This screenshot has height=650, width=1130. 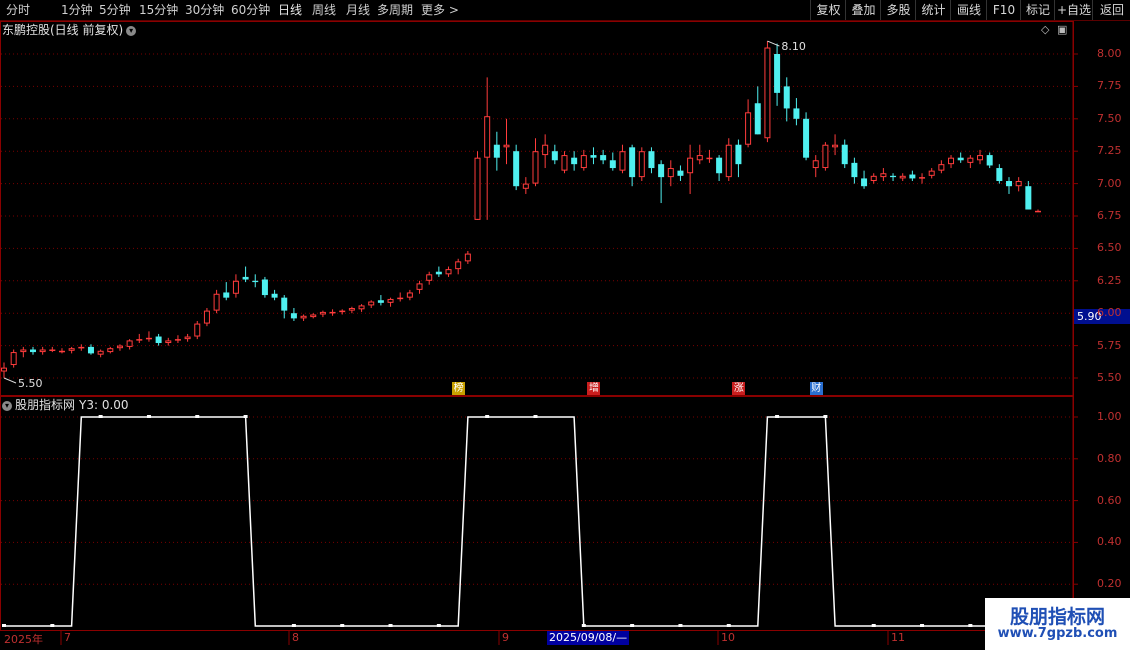 What do you see at coordinates (115, 10) in the screenshot?
I see `period-tab-2: 5分钟` at bounding box center [115, 10].